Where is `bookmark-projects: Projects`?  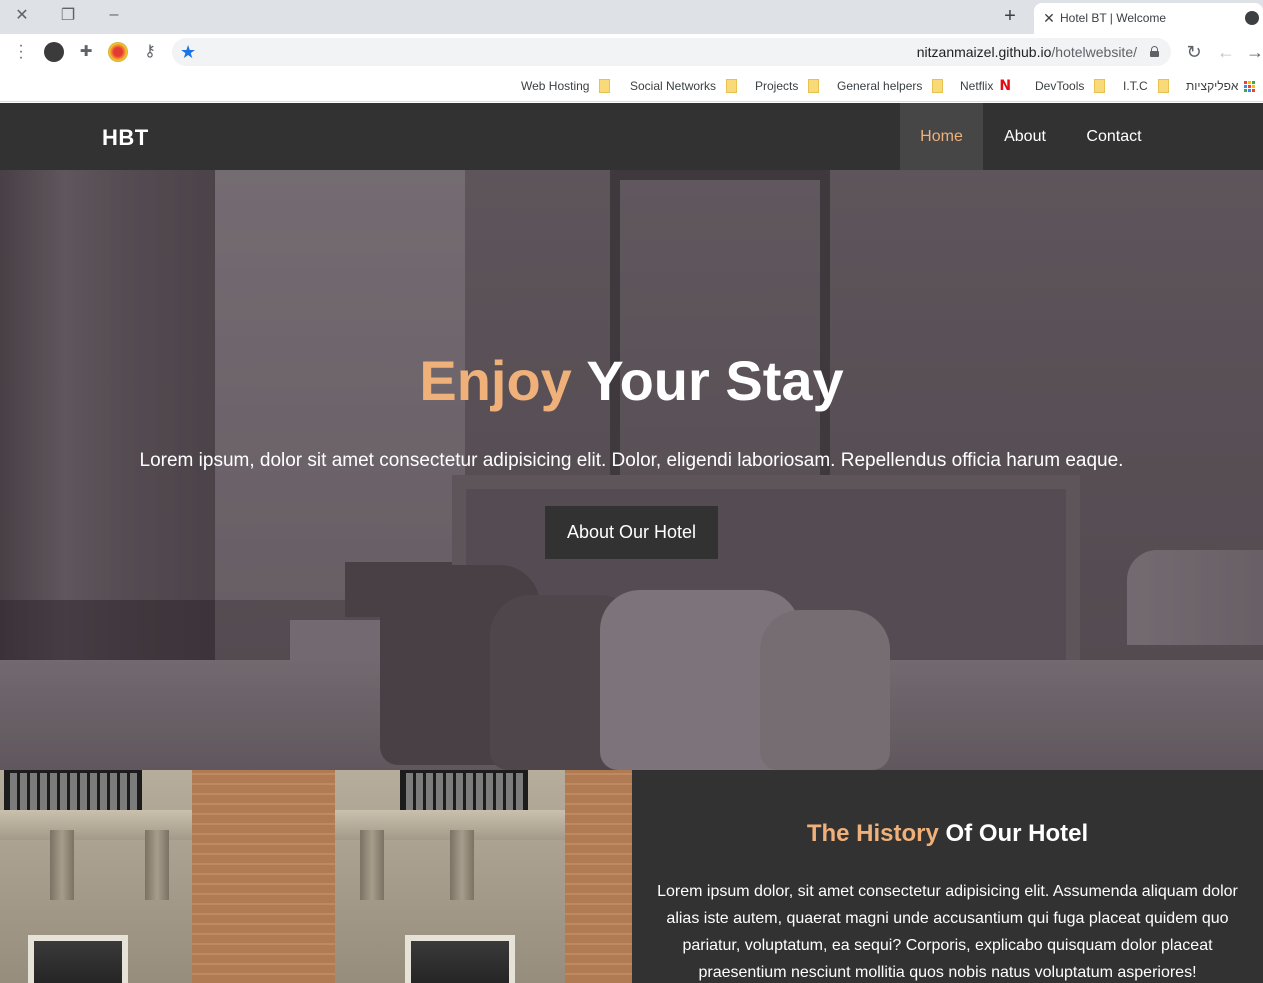
bookmark-projects: Projects is located at coordinates (787, 86).